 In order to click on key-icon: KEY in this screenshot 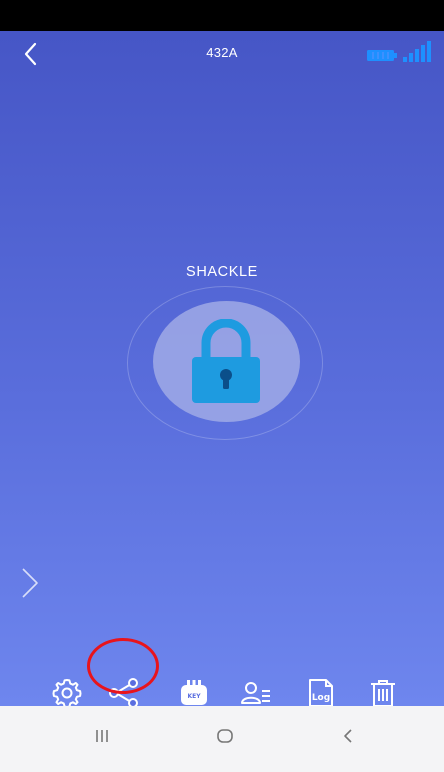, I will do `click(194, 692)`.